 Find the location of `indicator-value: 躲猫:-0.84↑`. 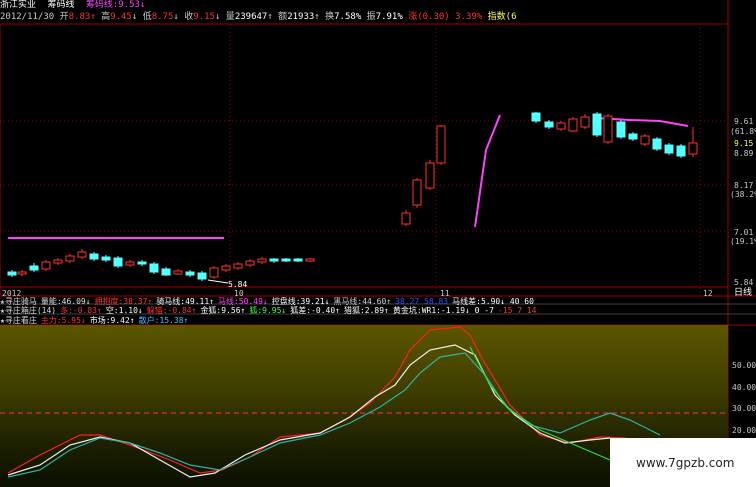

indicator-value: 躲猫:-0.84↑ is located at coordinates (171, 310).